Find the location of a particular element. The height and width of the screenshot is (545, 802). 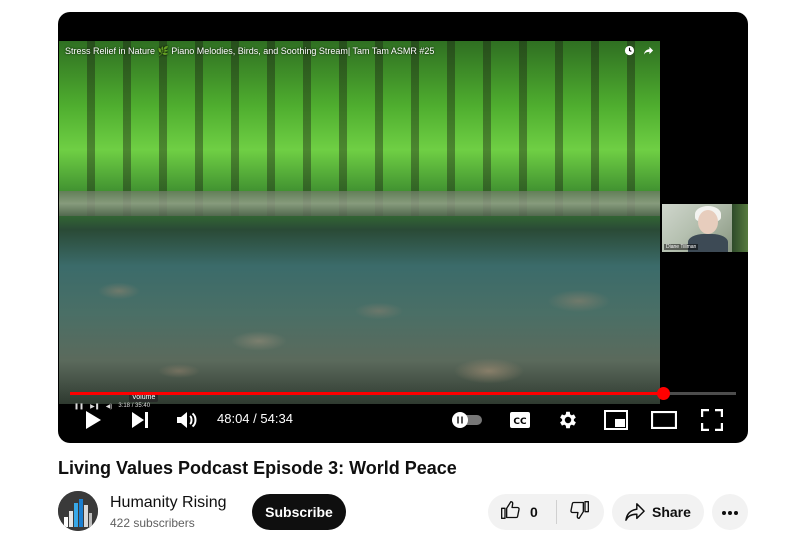

progress-scrubber is located at coordinates (663, 393).